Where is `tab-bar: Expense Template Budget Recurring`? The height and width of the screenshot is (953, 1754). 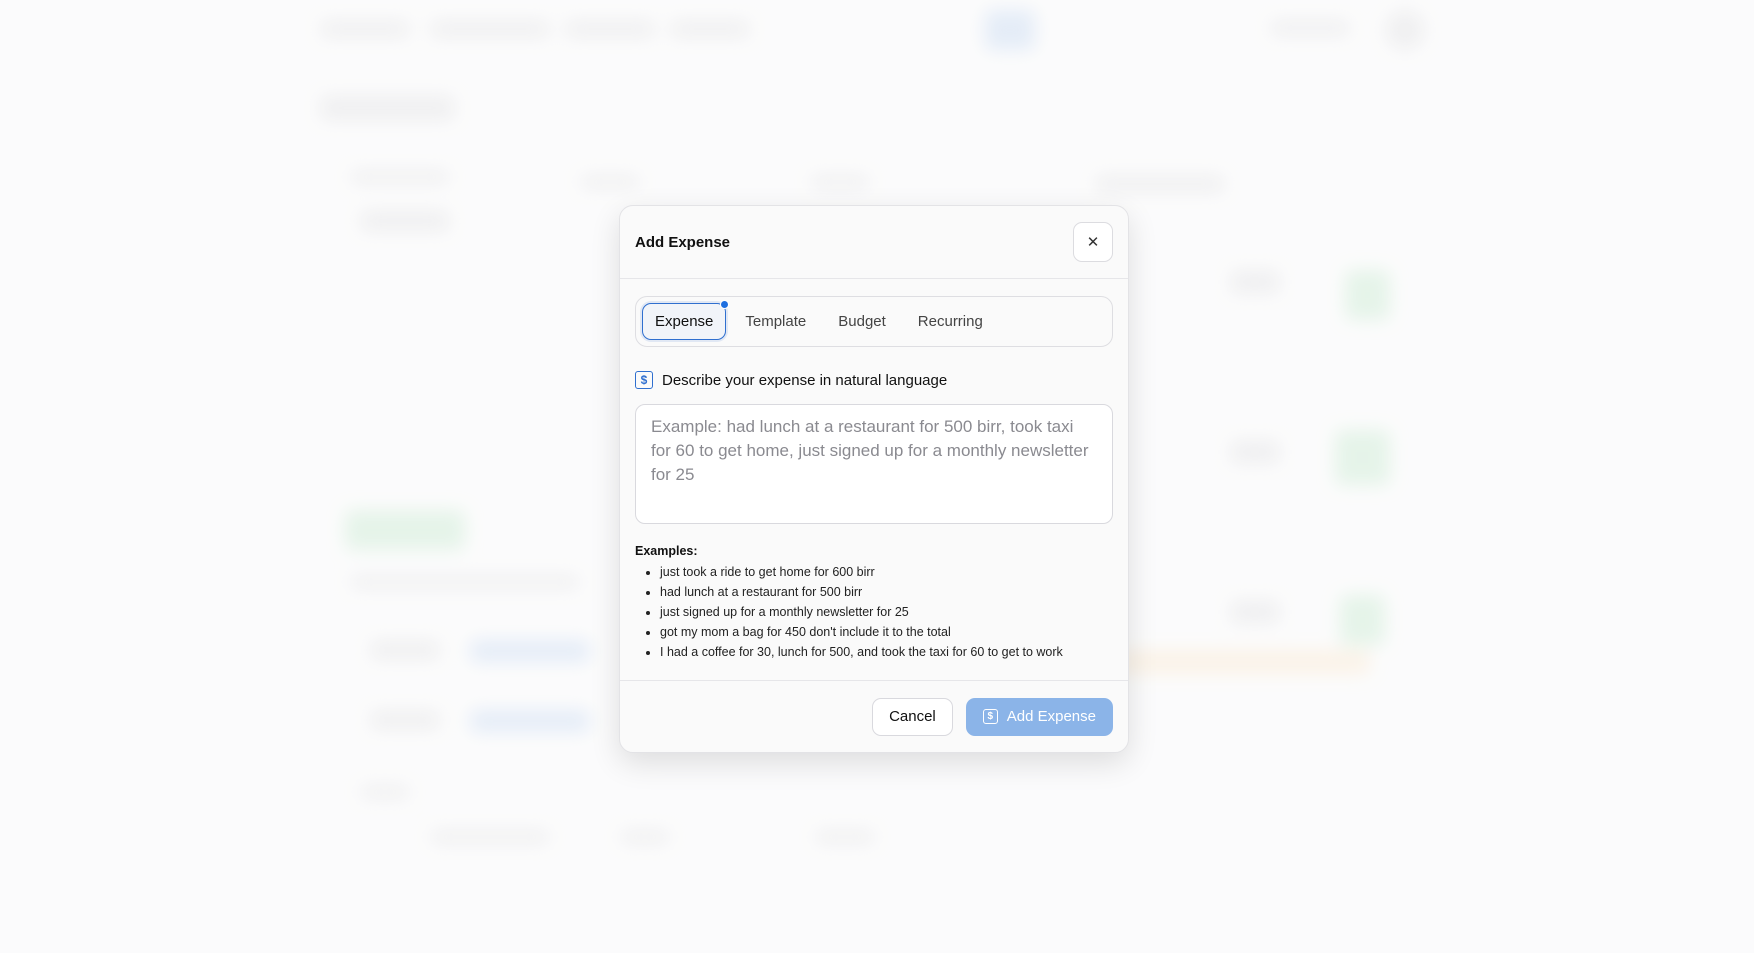 tab-bar: Expense Template Budget Recurring is located at coordinates (874, 321).